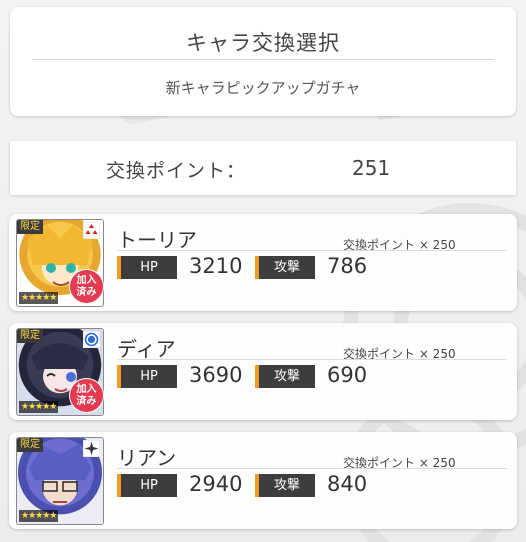 The height and width of the screenshot is (542, 526). What do you see at coordinates (263, 43) in the screenshot?
I see `page-title: キャラ交換選択` at bounding box center [263, 43].